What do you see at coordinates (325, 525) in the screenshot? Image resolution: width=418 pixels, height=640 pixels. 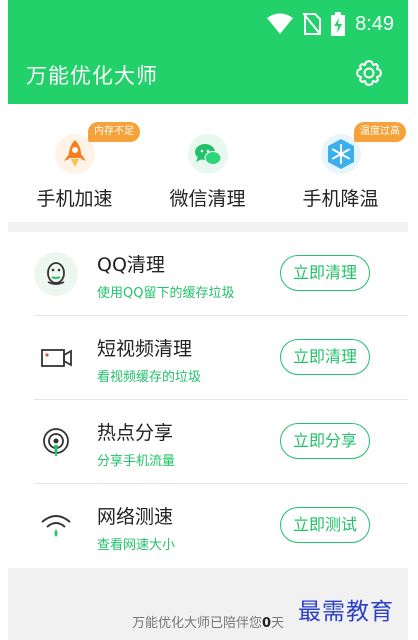 I see `test-now-button: 立即测试` at bounding box center [325, 525].